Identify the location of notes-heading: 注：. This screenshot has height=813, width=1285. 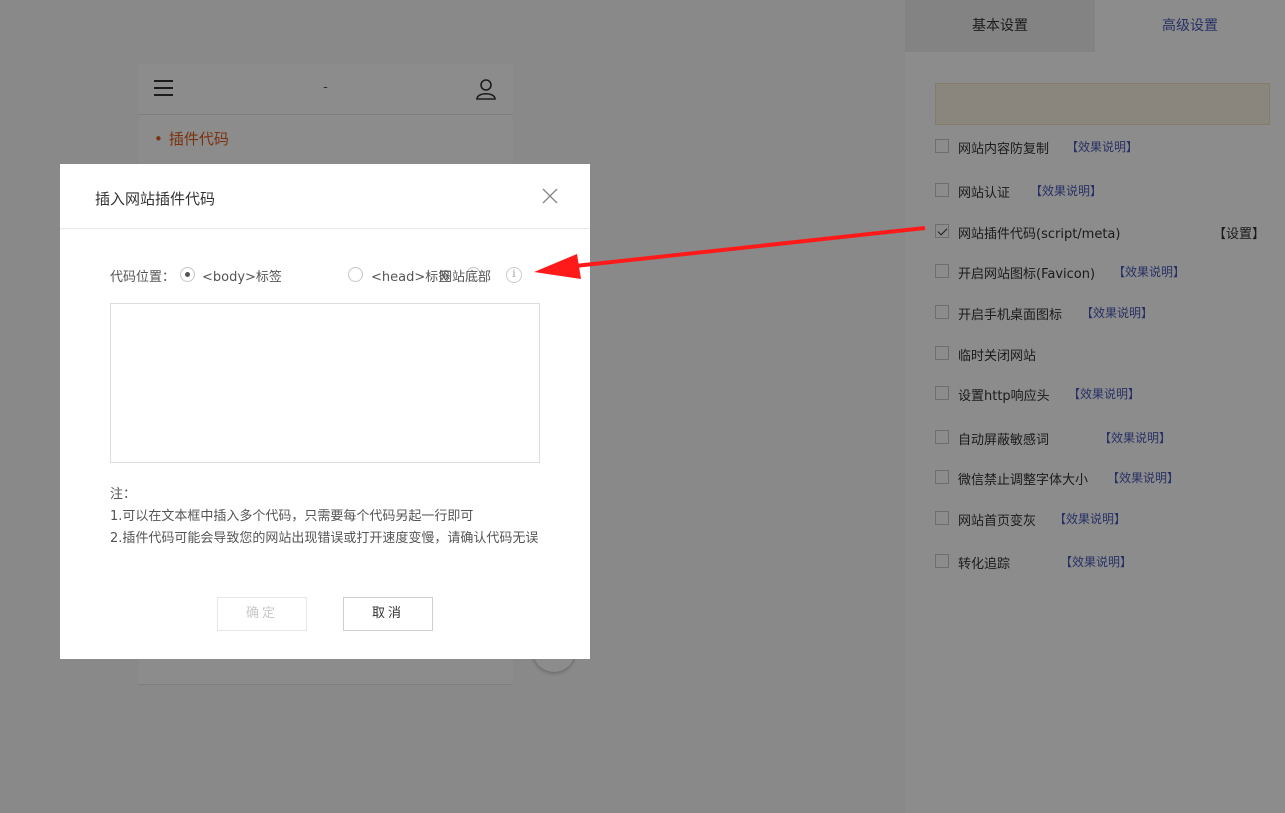
(123, 494).